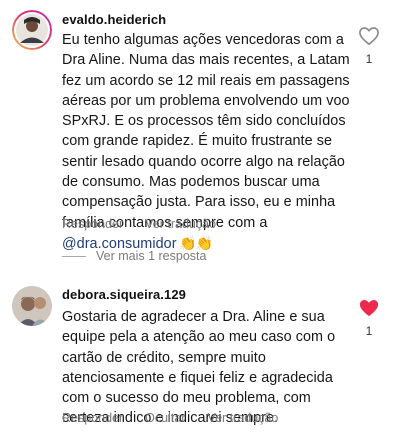 The height and width of the screenshot is (432, 400). Describe the element at coordinates (74, 256) in the screenshot. I see `replies-divider` at that location.